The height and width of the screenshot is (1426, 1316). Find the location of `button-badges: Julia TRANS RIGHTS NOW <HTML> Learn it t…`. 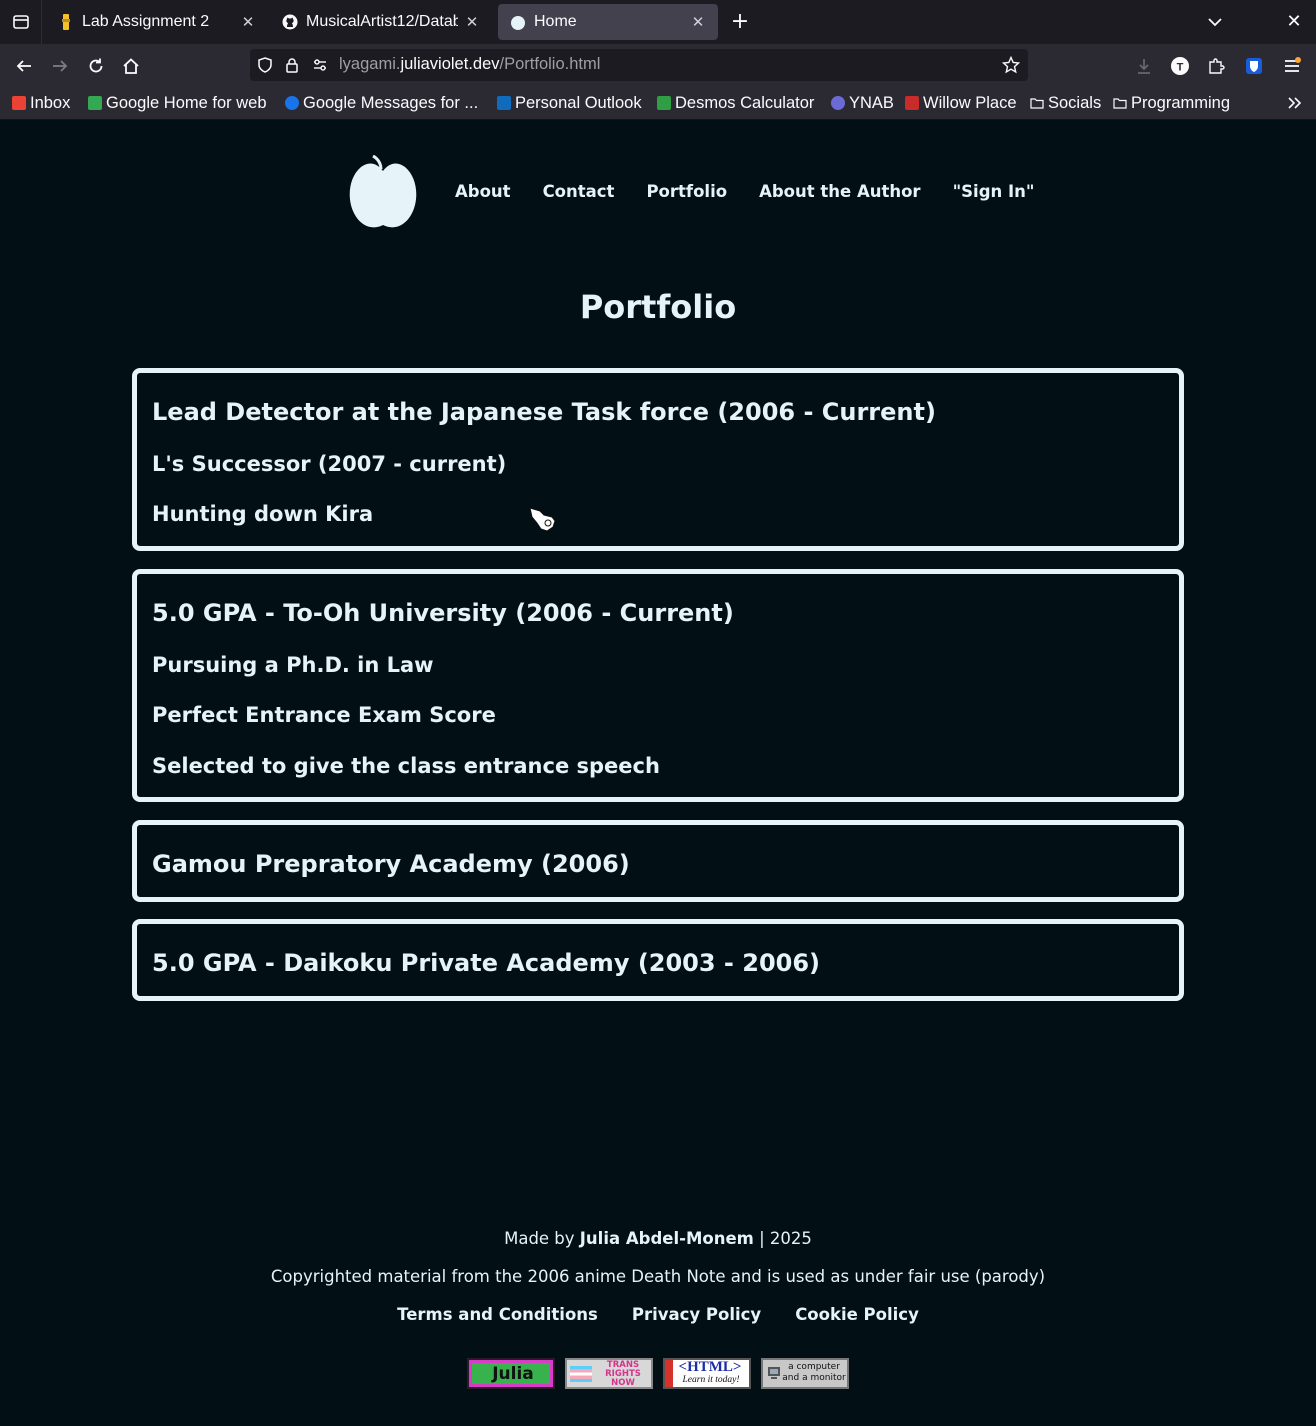

button-badges: Julia TRANS RIGHTS NOW <HTML> Learn it t… is located at coordinates (658, 1373).